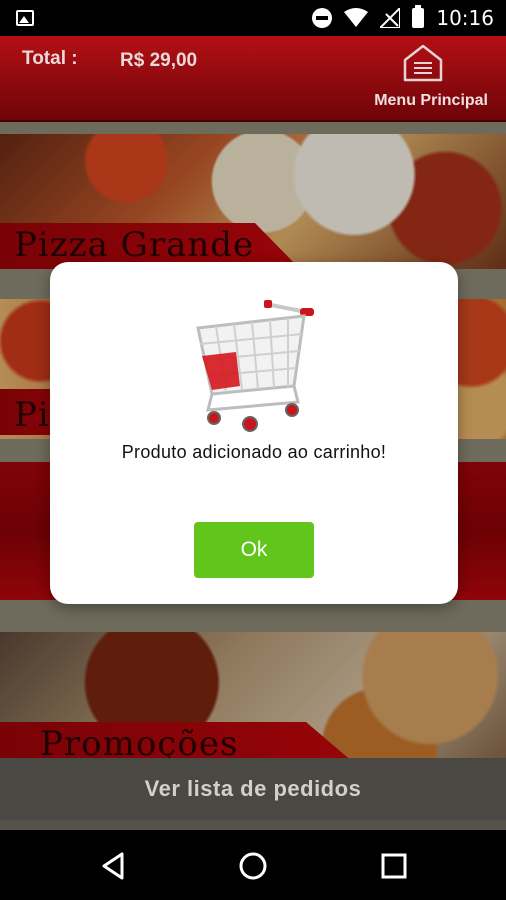 Image resolution: width=506 pixels, height=900 pixels. What do you see at coordinates (255, 366) in the screenshot?
I see `shopping-cart-icon` at bounding box center [255, 366].